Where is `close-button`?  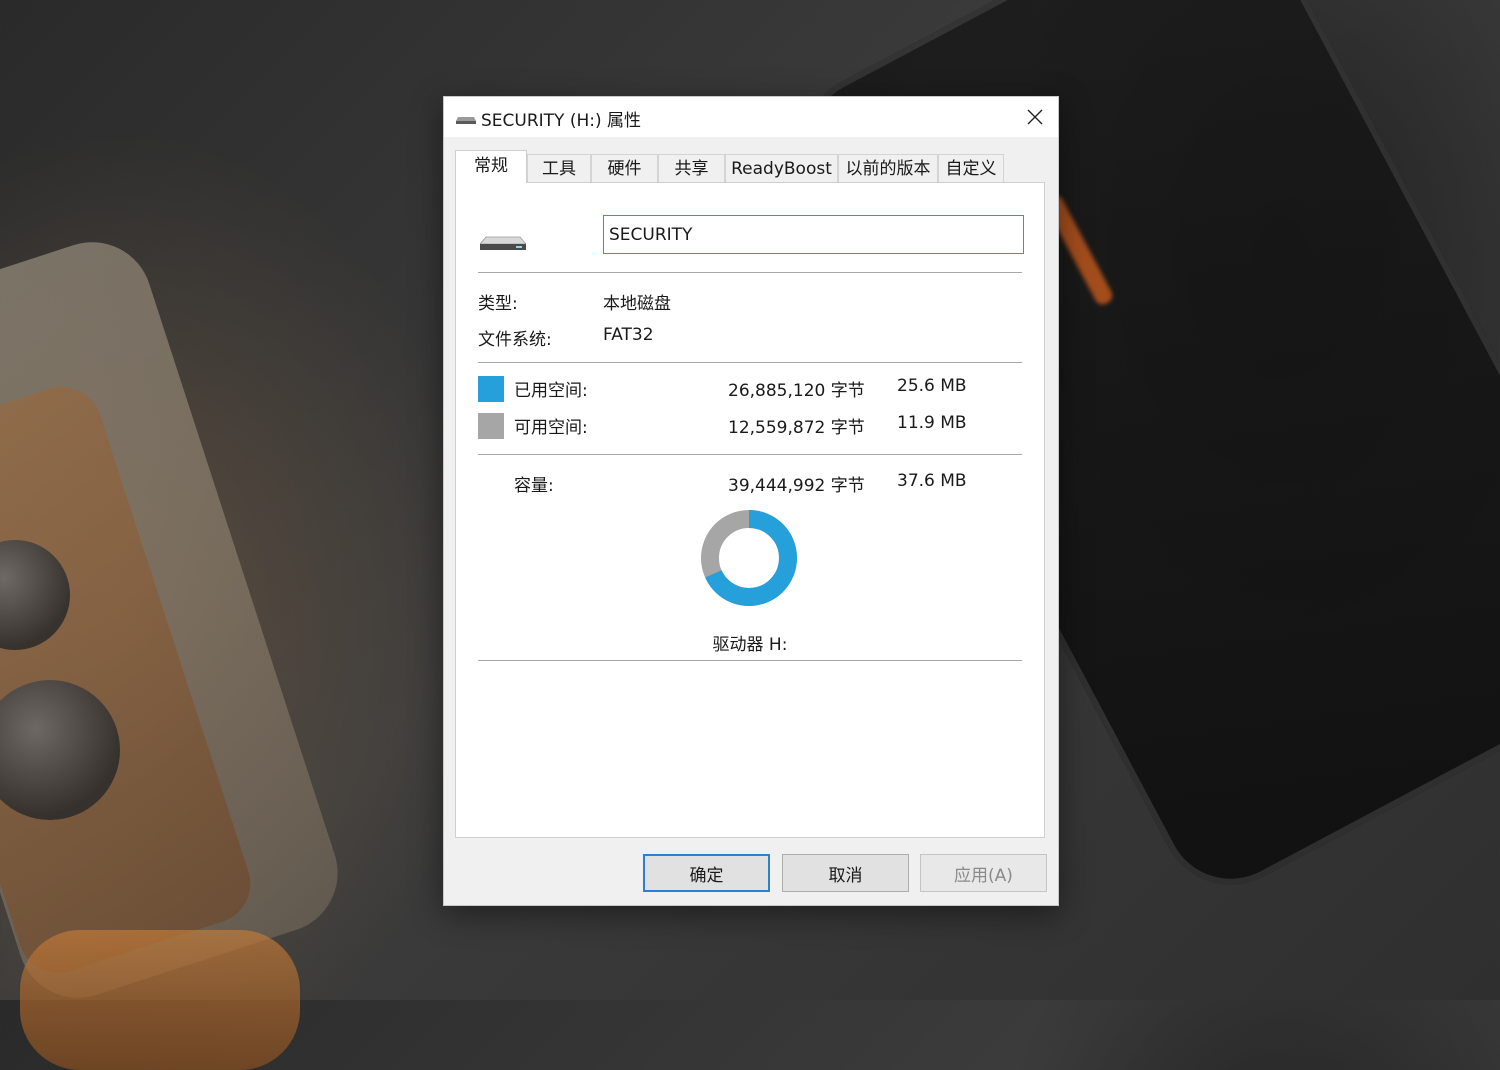
close-button is located at coordinates (1035, 117).